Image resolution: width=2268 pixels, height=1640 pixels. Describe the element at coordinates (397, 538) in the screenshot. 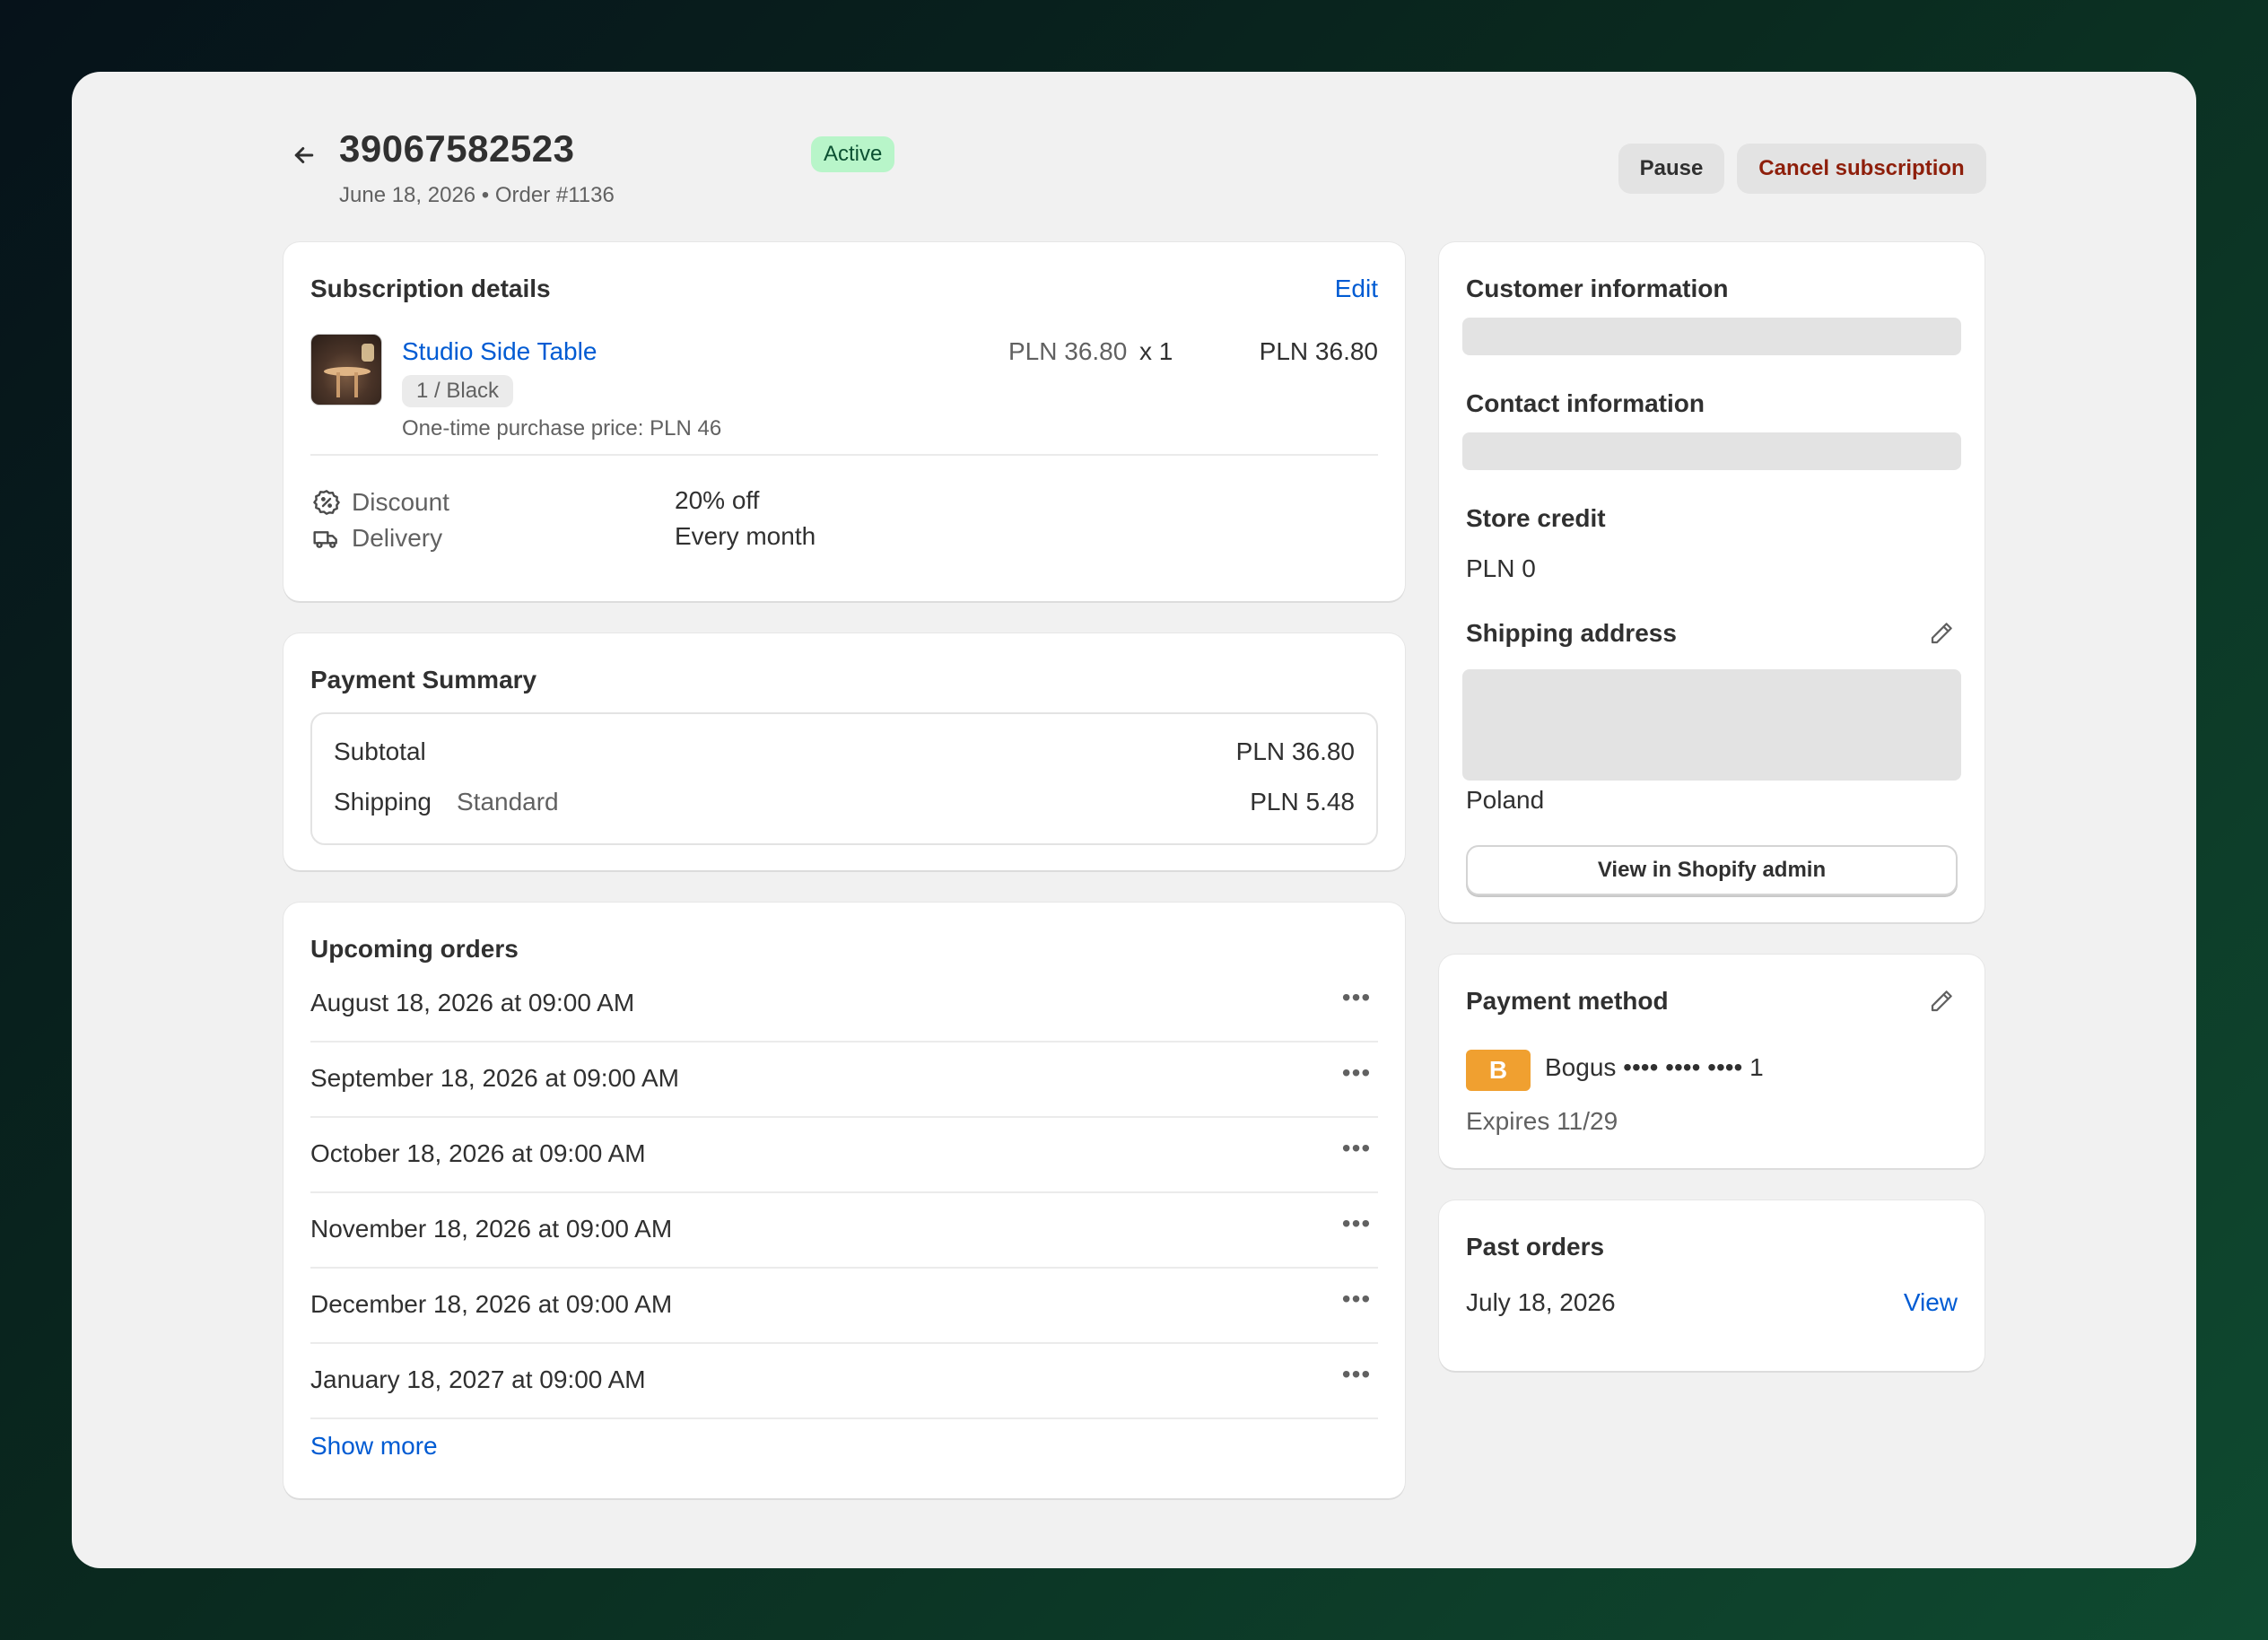

I see `delivery-label: Delivery` at that location.